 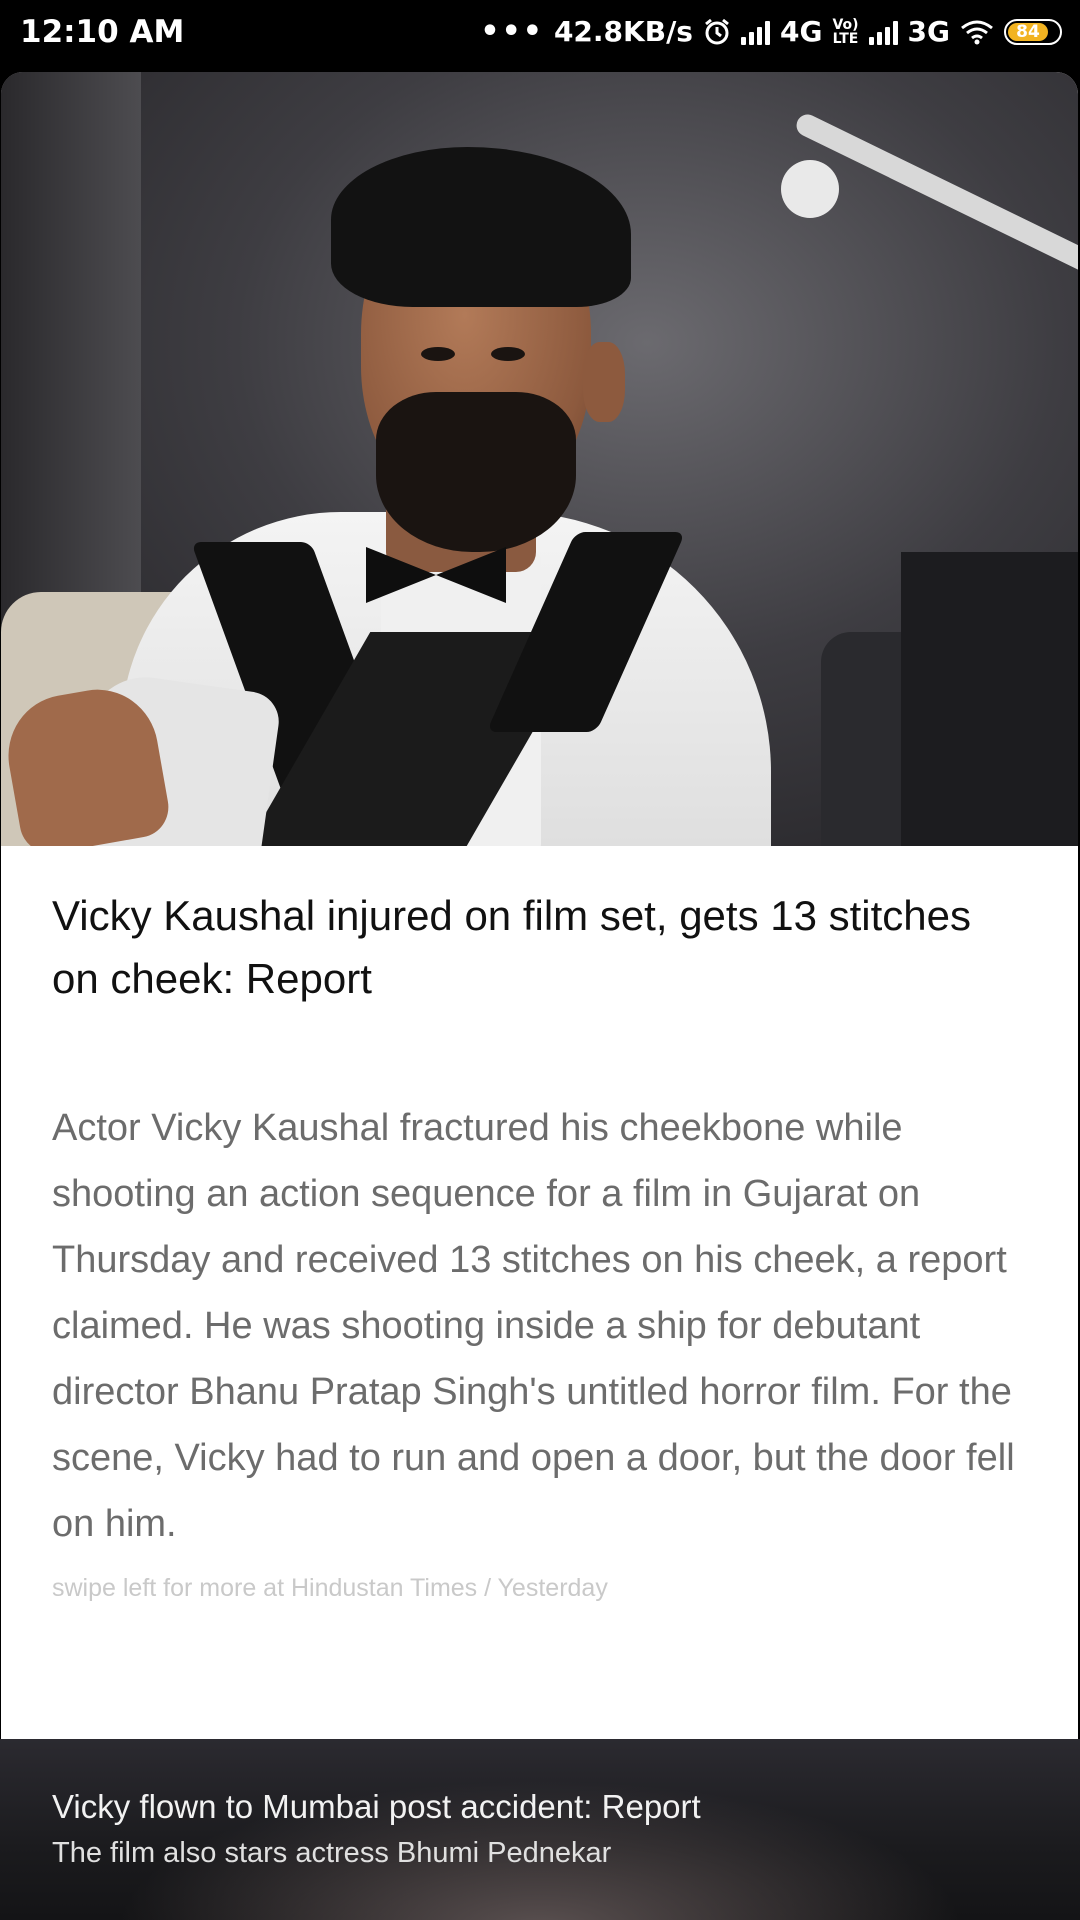 What do you see at coordinates (845, 31) in the screenshot?
I see `volte-icon: Vo) LTE` at bounding box center [845, 31].